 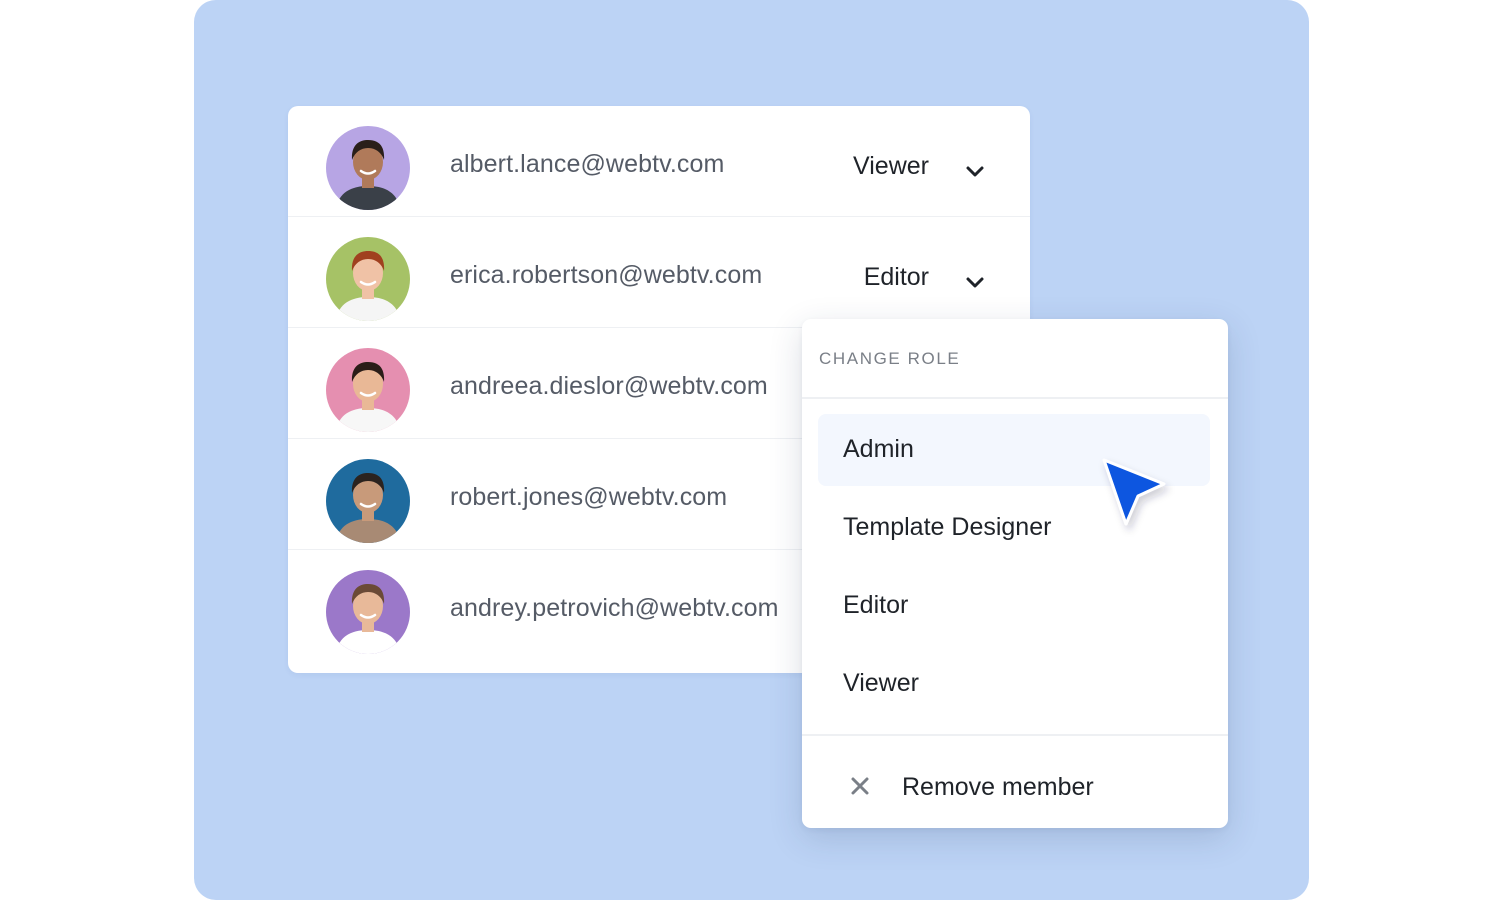 I want to click on role-option-viewer: Viewer, so click(x=1014, y=684).